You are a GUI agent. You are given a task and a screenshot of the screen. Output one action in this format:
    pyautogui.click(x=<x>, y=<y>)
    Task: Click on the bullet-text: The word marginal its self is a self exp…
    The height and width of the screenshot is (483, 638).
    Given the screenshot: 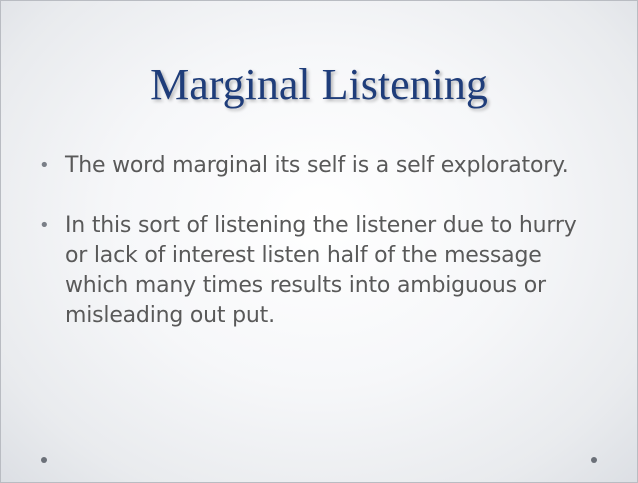 What is the action you would take?
    pyautogui.click(x=317, y=165)
    